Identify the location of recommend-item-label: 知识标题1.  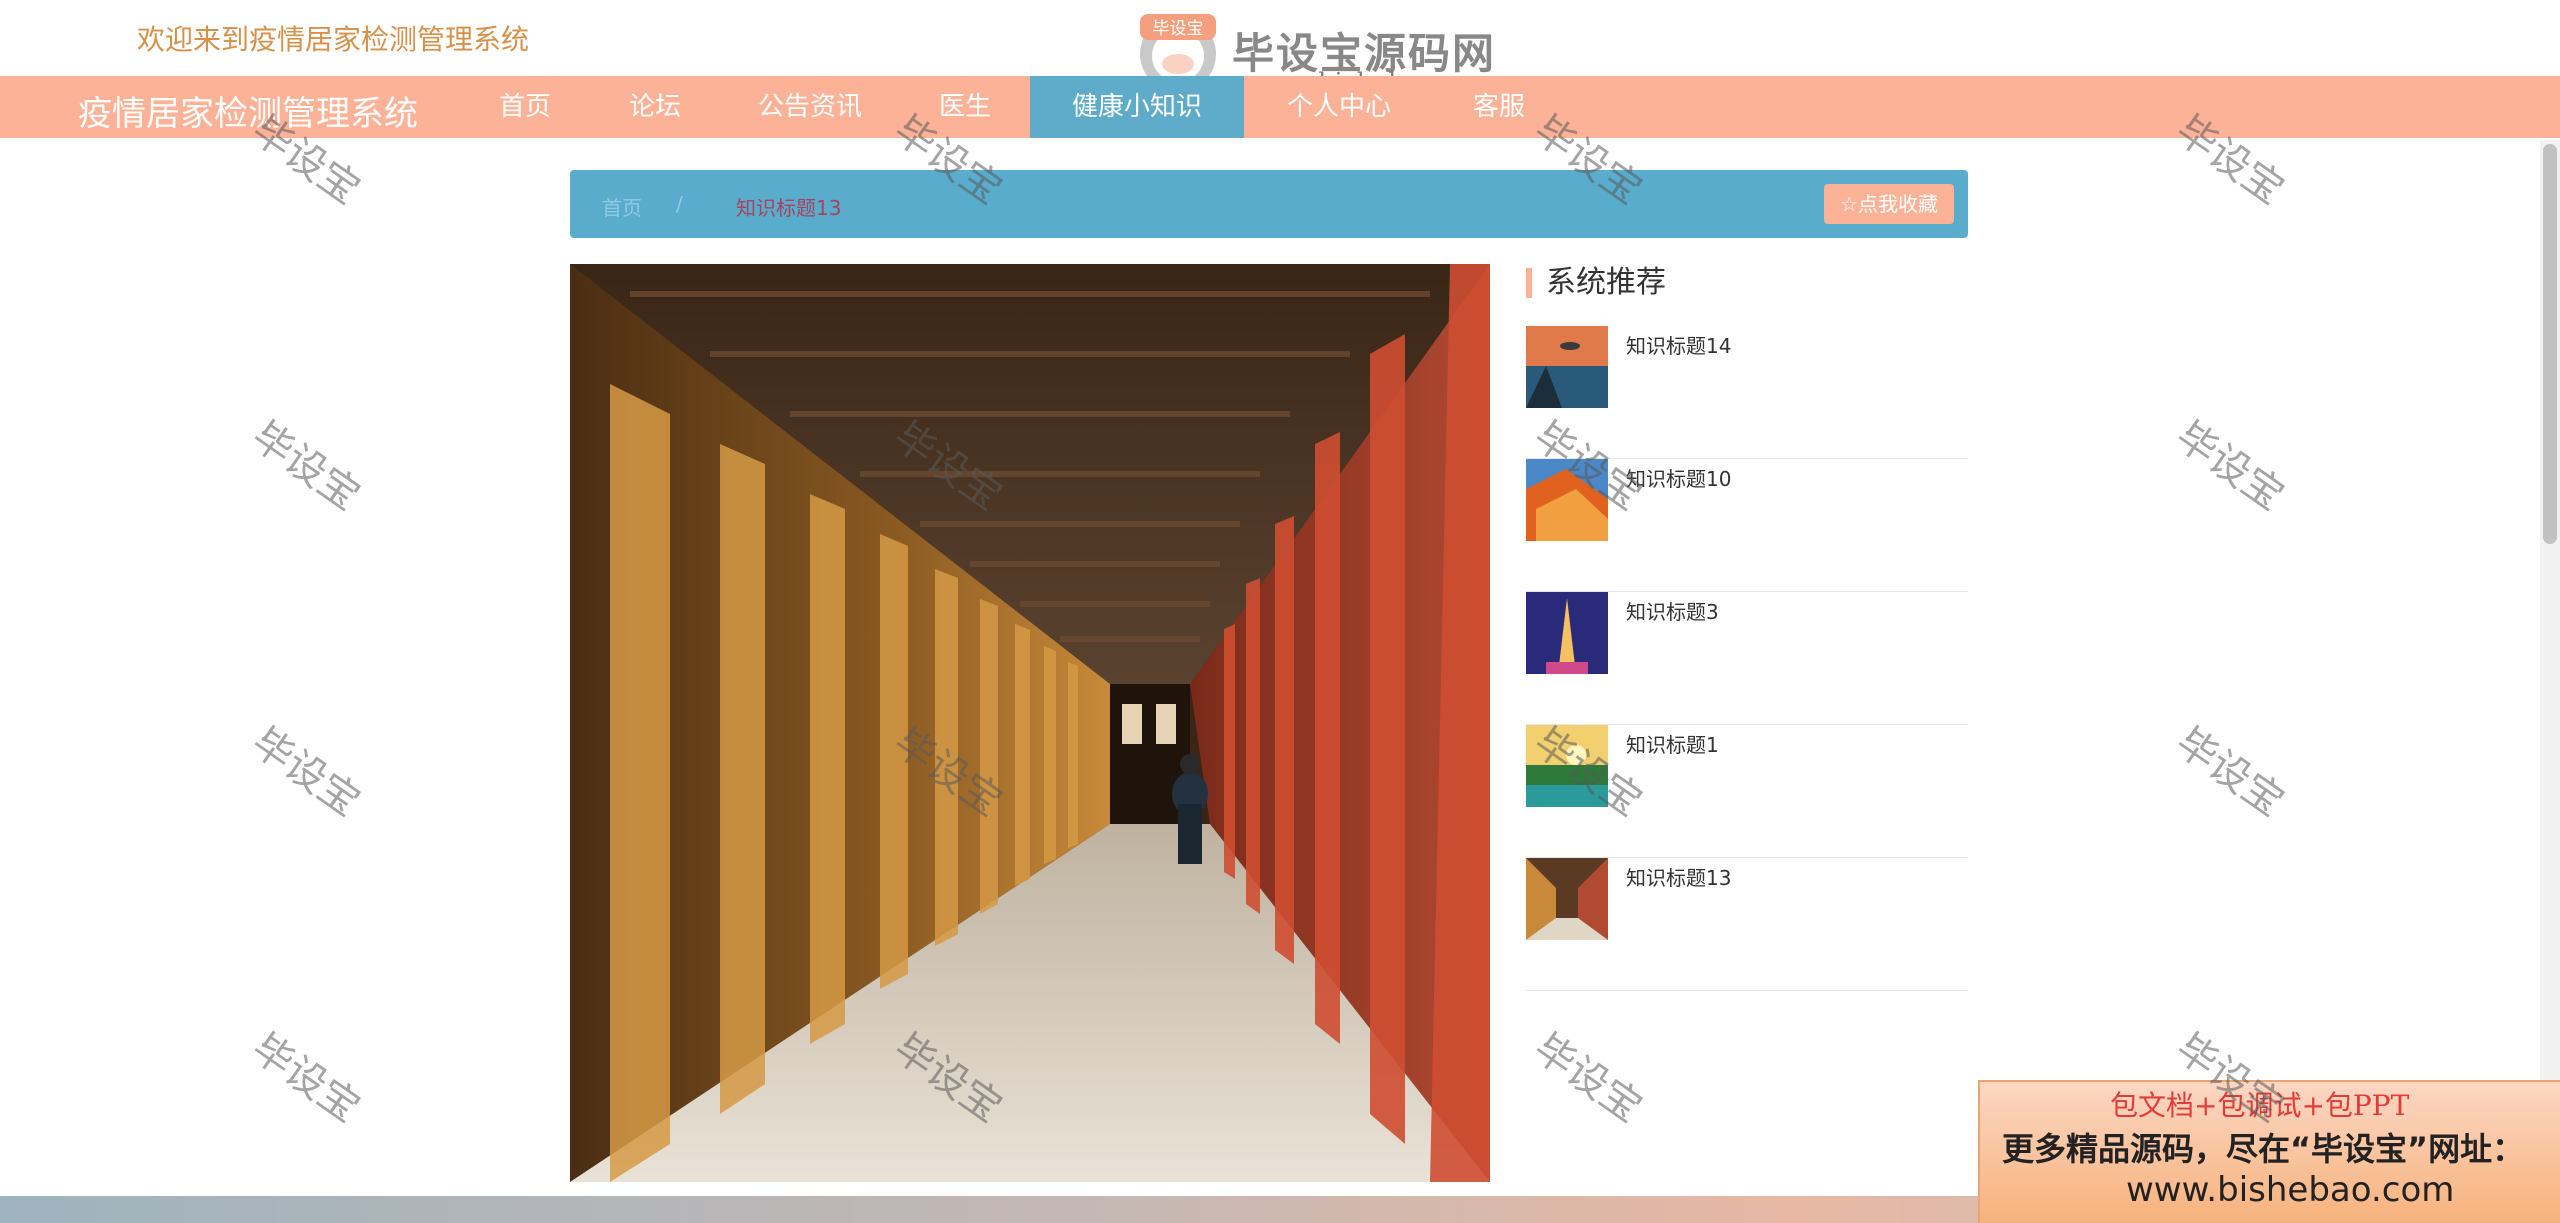
(1672, 743).